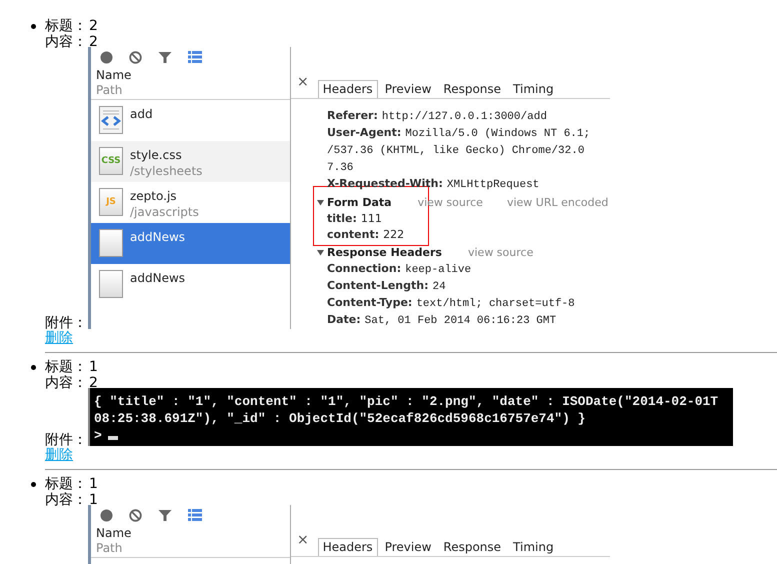 Image resolution: width=777 pixels, height=564 pixels. I want to click on request-path: /javascripts, so click(164, 212).